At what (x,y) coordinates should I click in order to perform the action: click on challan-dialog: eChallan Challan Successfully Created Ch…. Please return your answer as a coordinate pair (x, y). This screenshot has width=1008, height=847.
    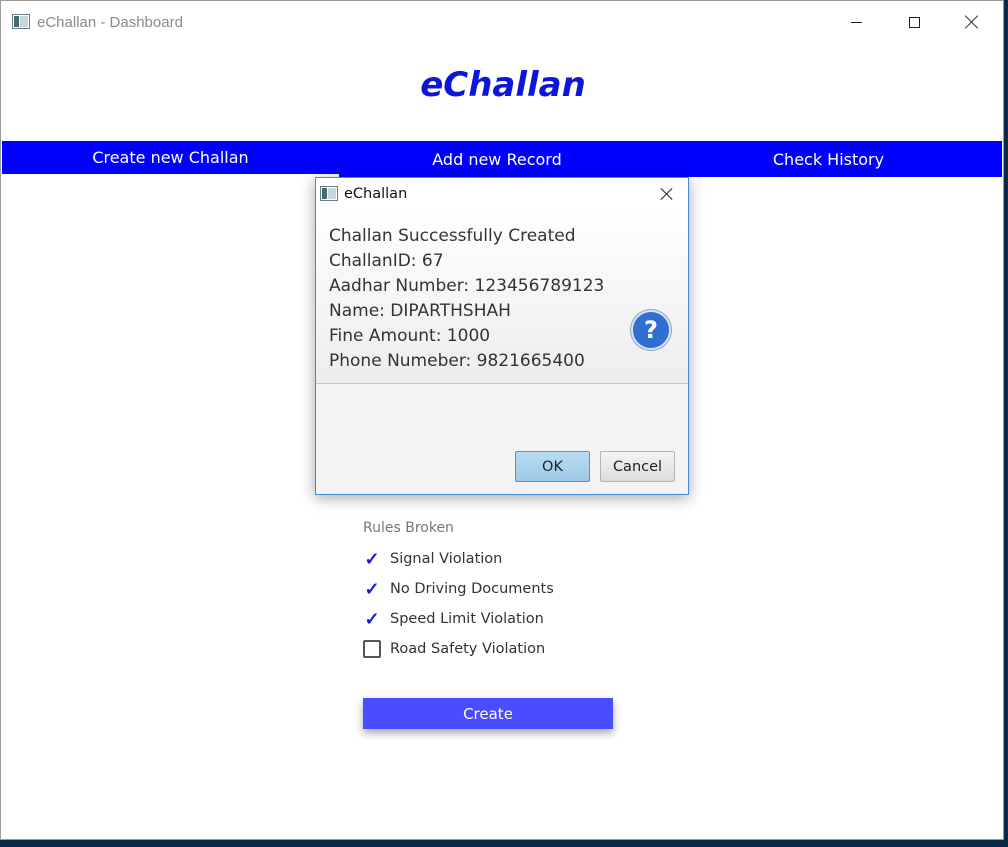
    Looking at the image, I should click on (502, 336).